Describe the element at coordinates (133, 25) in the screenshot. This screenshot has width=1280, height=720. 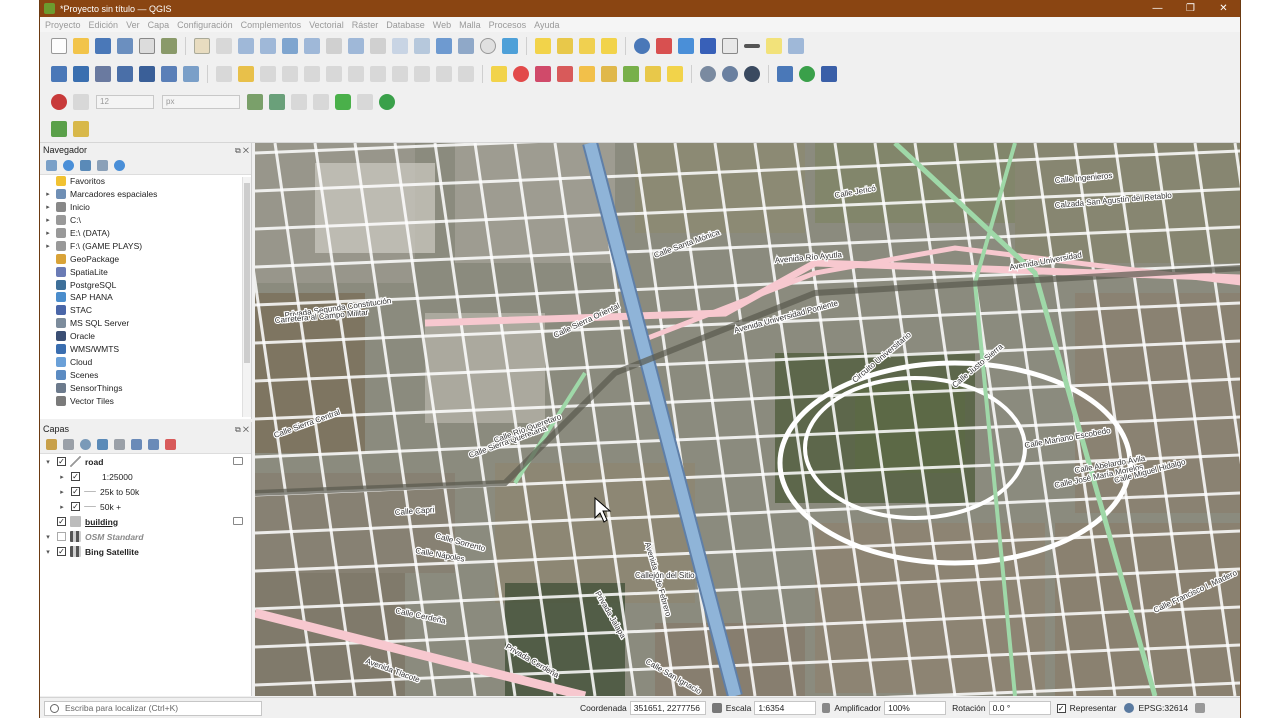
I see `menu-ver: Ver` at that location.